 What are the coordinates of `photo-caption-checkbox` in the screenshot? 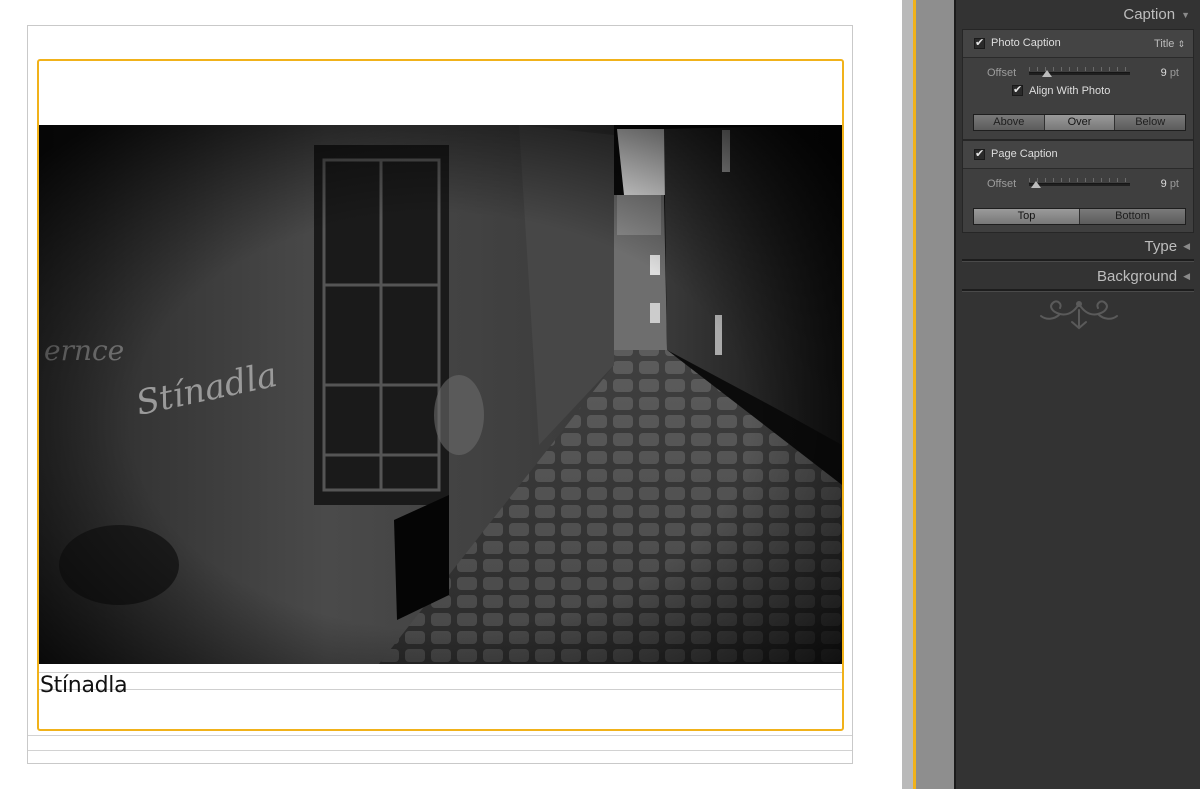 It's located at (979, 42).